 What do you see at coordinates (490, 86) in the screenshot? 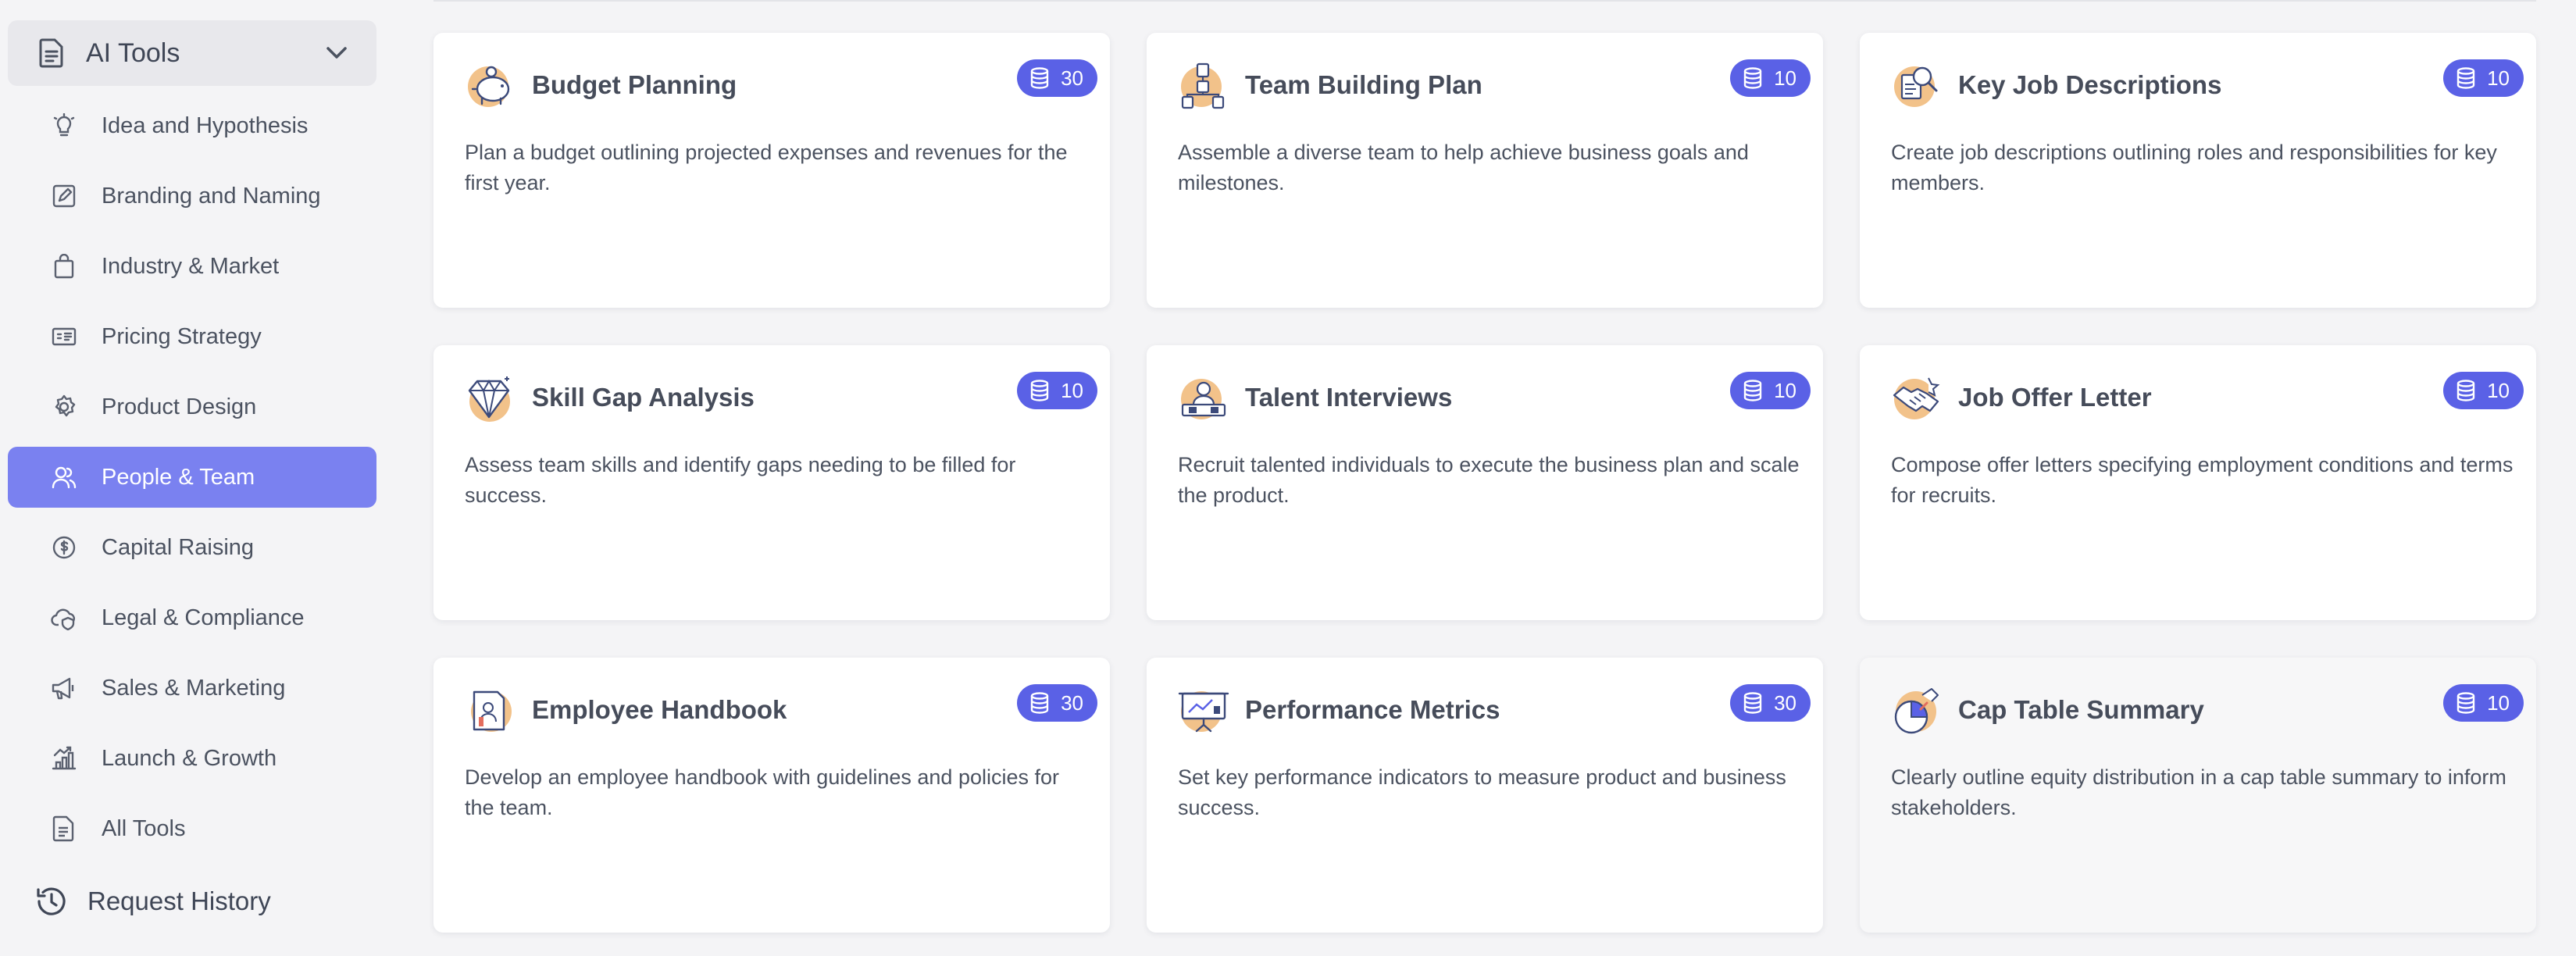
I see `piggy-bank-icon` at bounding box center [490, 86].